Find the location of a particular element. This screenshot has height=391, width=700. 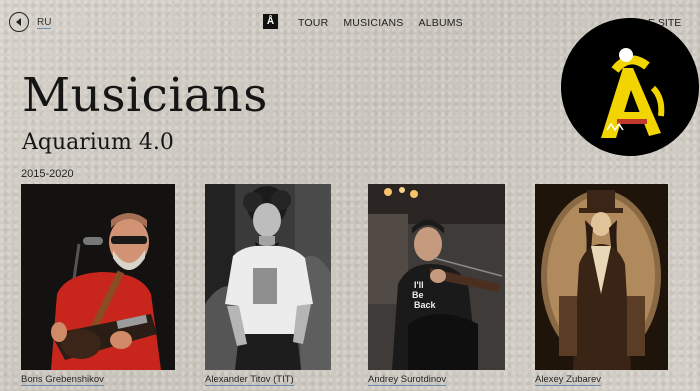

year-range: 2015-2020 is located at coordinates (47, 174).